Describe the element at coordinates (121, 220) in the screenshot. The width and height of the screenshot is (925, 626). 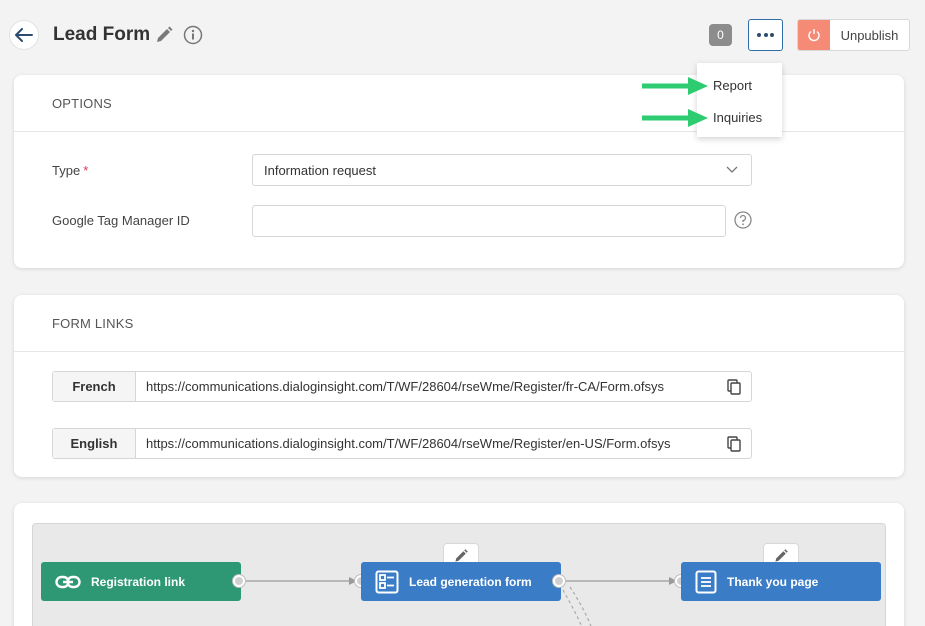
I see `gtm-label: Google Tag Manager ID` at that location.